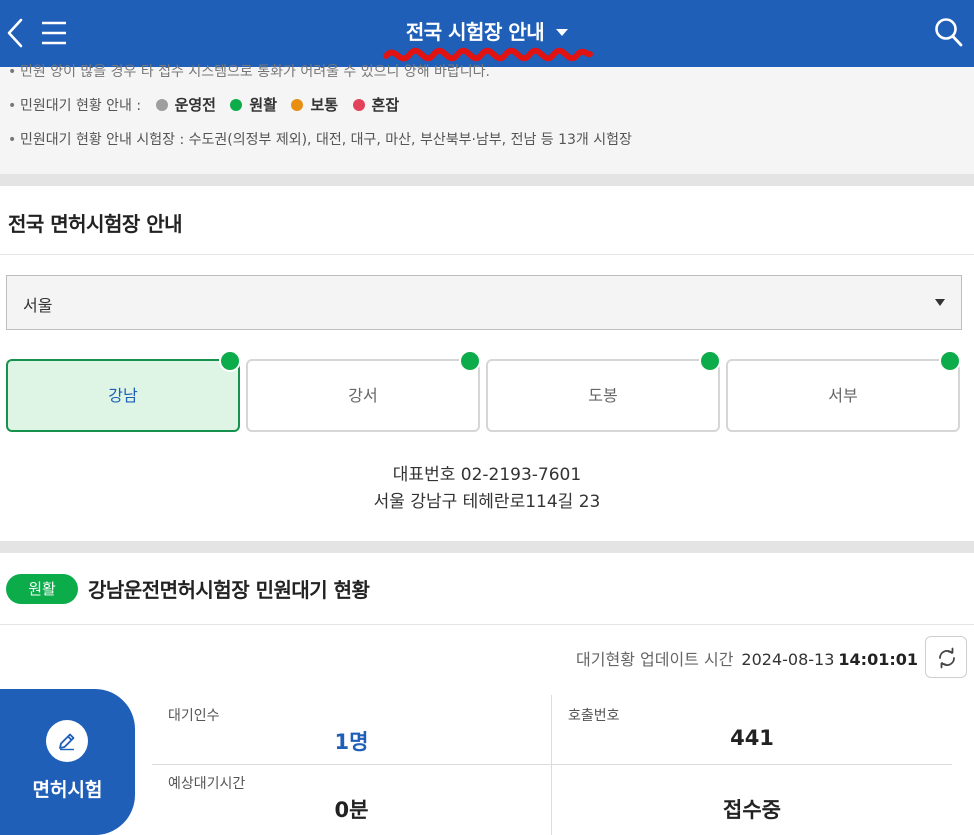 The image size is (974, 835). What do you see at coordinates (878, 659) in the screenshot?
I see `update-time: 14:01:01` at bounding box center [878, 659].